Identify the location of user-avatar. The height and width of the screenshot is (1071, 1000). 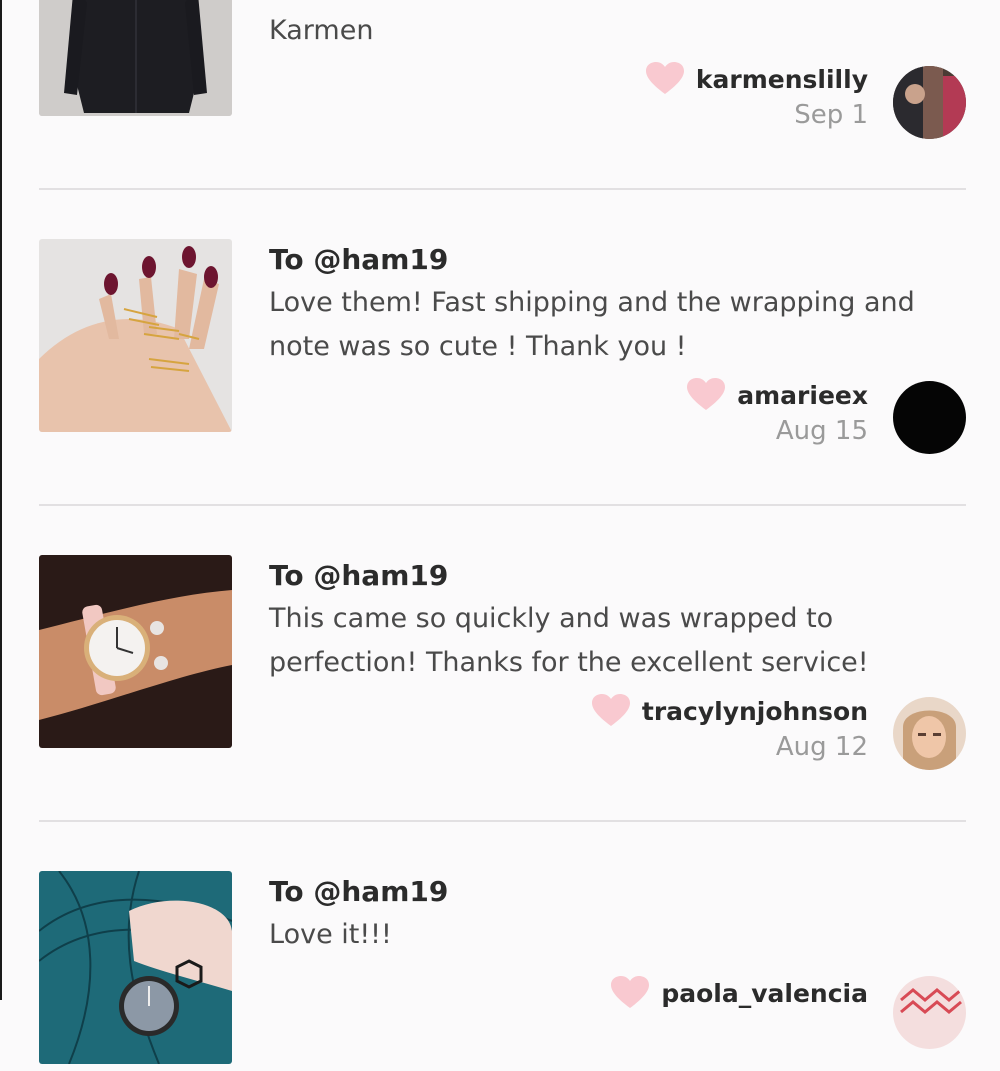
(929, 1012).